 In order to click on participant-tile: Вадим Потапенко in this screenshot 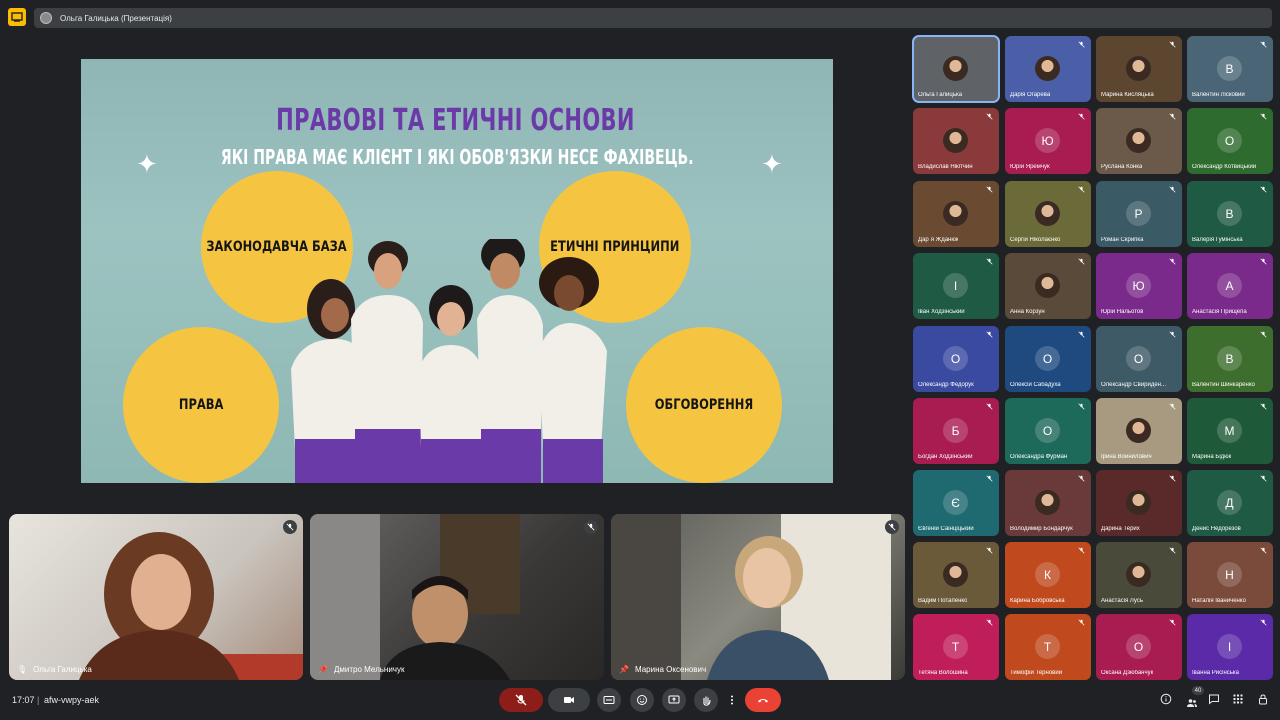, I will do `click(956, 575)`.